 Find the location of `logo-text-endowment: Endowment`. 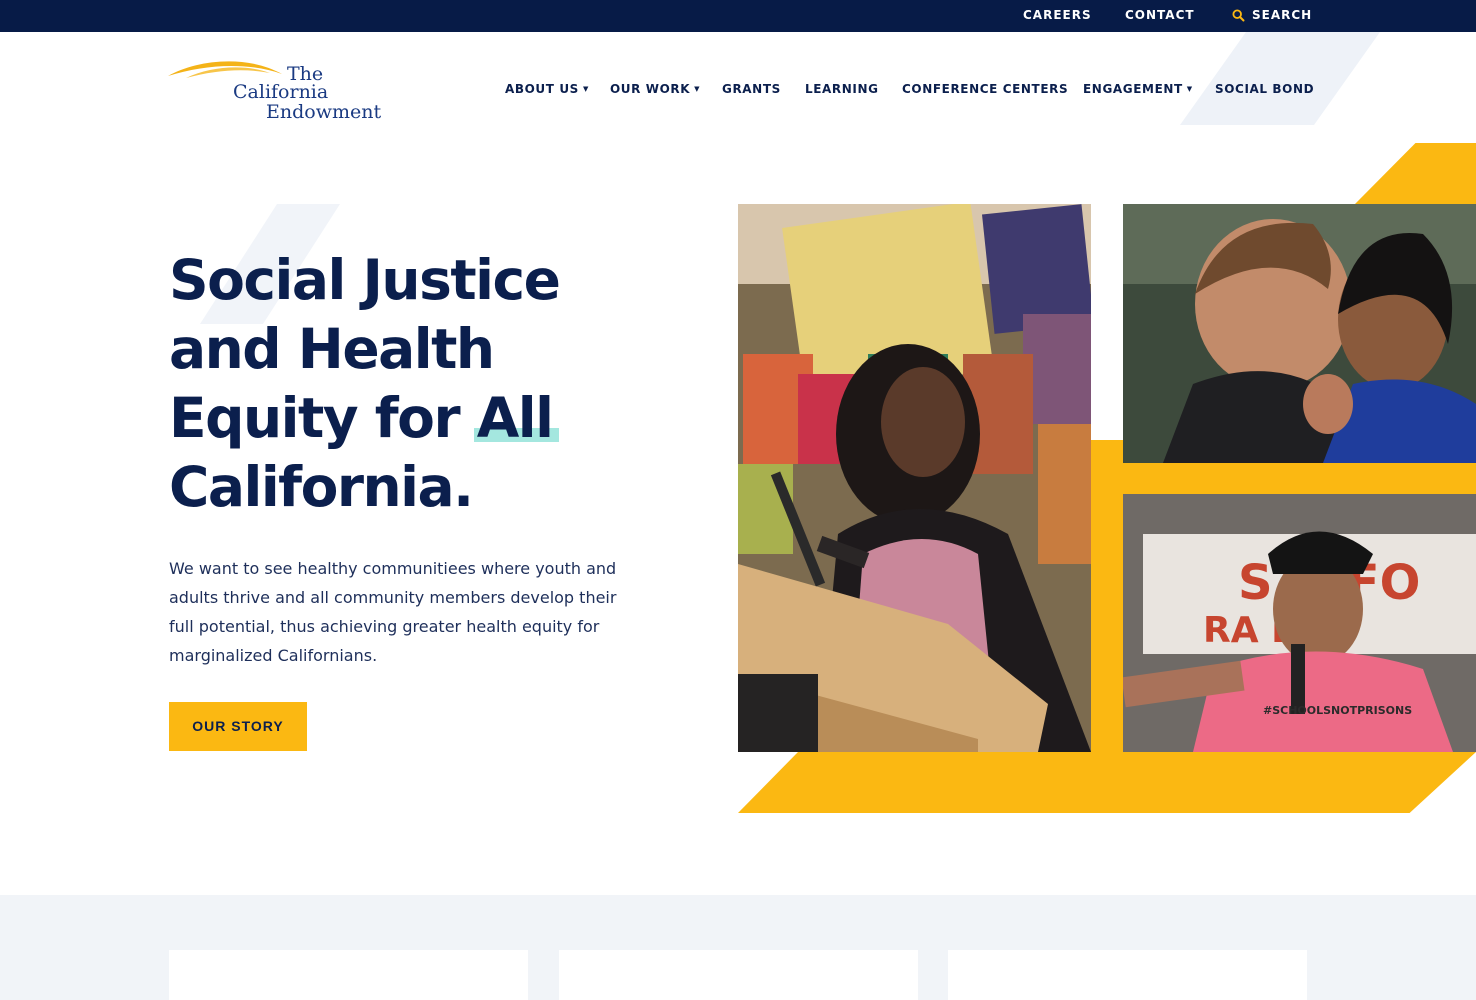

logo-text-endowment: Endowment is located at coordinates (324, 112).